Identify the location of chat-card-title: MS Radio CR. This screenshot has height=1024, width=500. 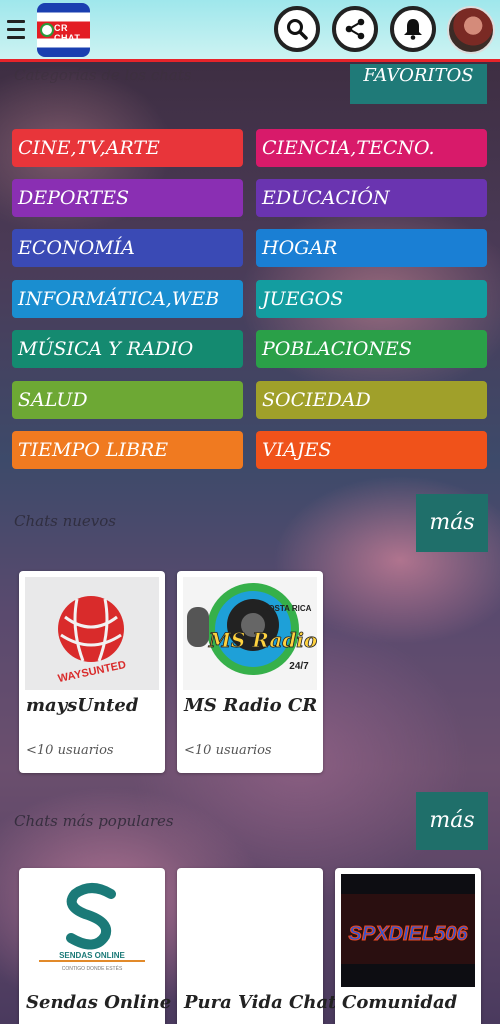
(251, 705).